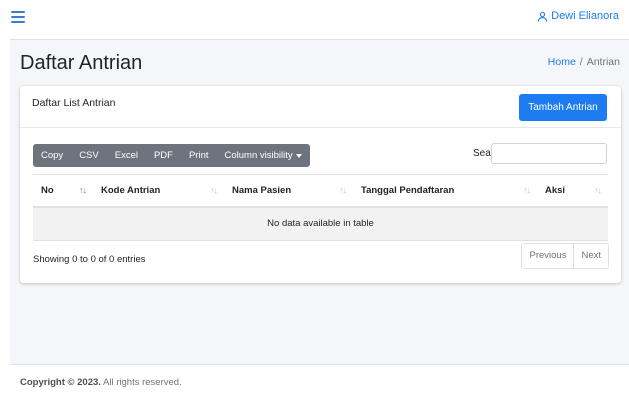  I want to click on column-visibility-button: Column visibility, so click(263, 155).